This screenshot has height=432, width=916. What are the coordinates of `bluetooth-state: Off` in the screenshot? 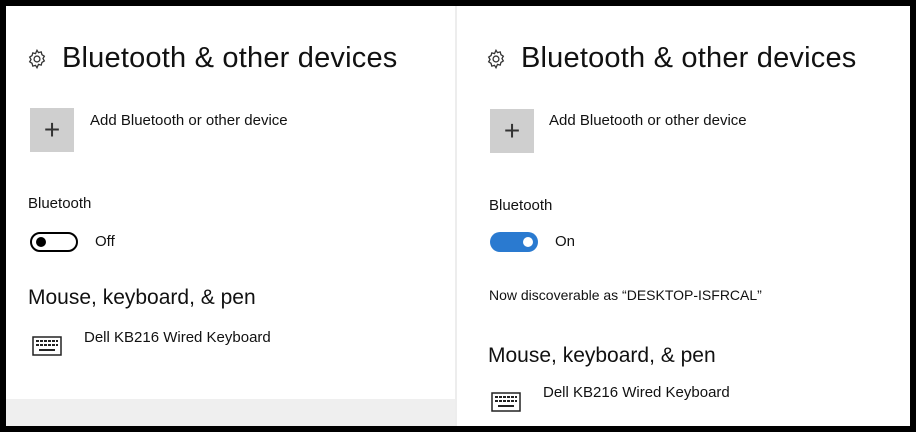 It's located at (105, 241).